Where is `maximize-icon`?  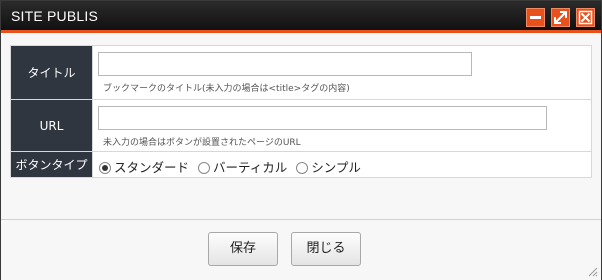
maximize-icon is located at coordinates (560, 17).